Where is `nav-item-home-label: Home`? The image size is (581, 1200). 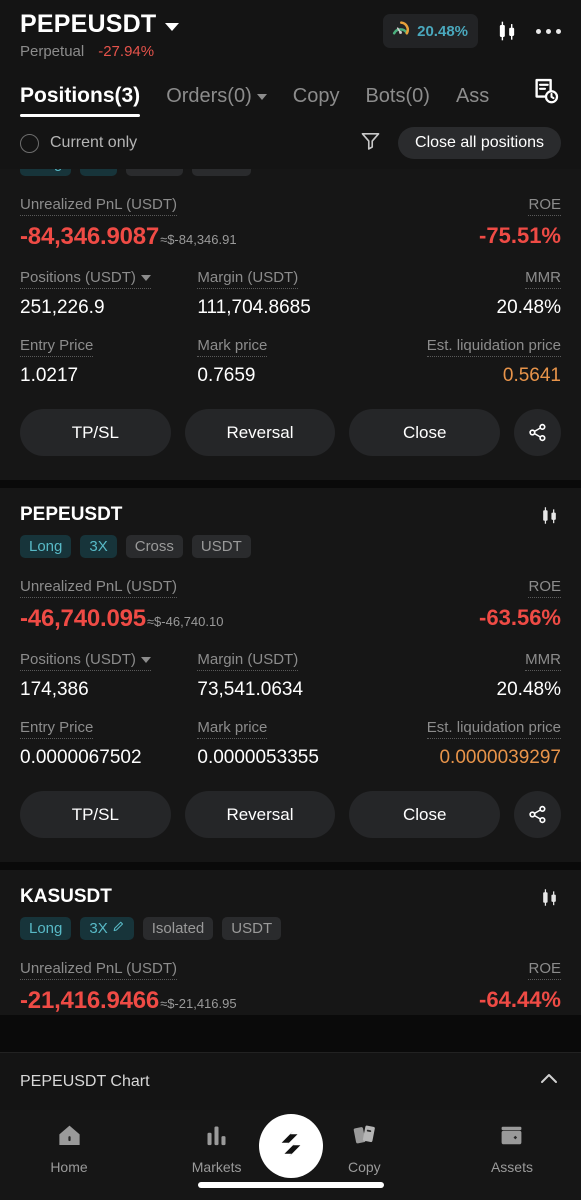 nav-item-home-label: Home is located at coordinates (69, 1167).